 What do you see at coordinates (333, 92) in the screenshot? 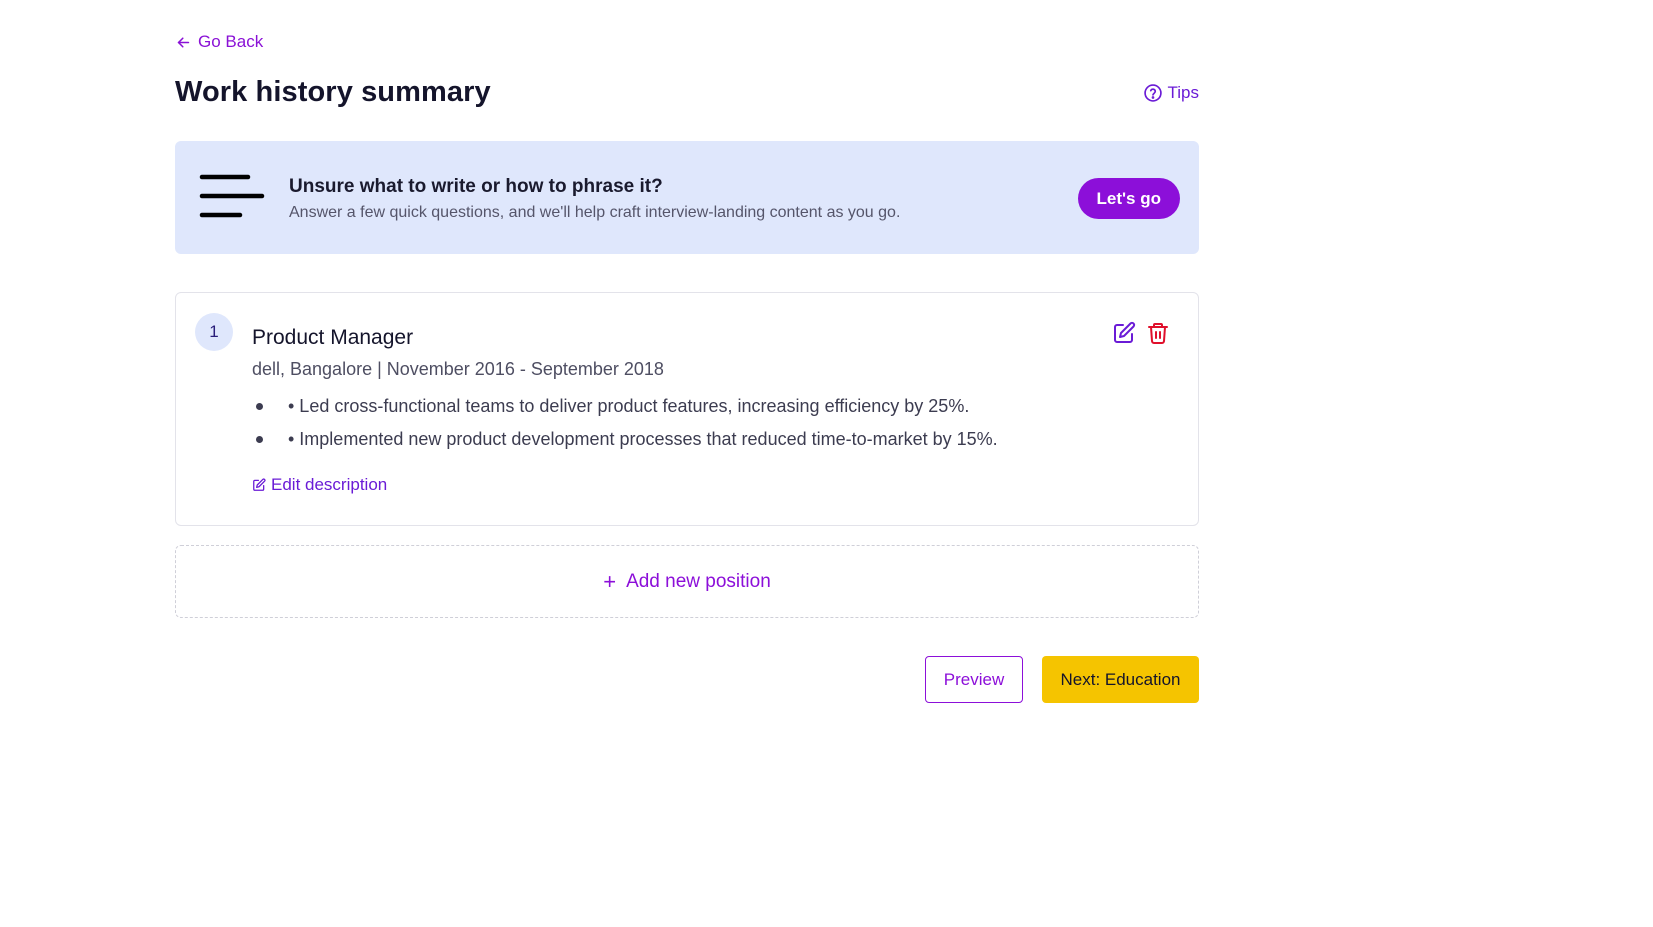
I see `page-title: Work history summary` at bounding box center [333, 92].